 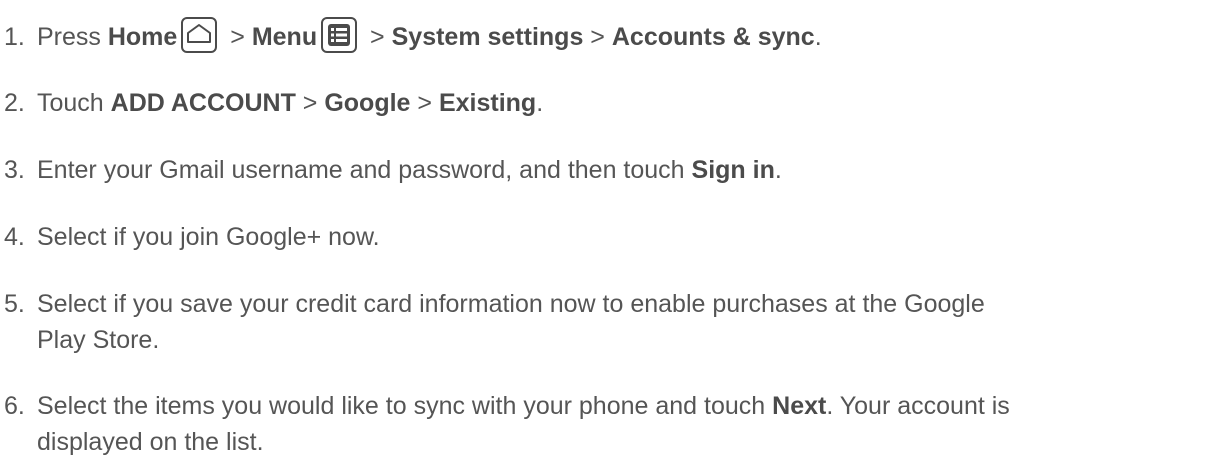 I want to click on next-label: Next, so click(x=799, y=406).